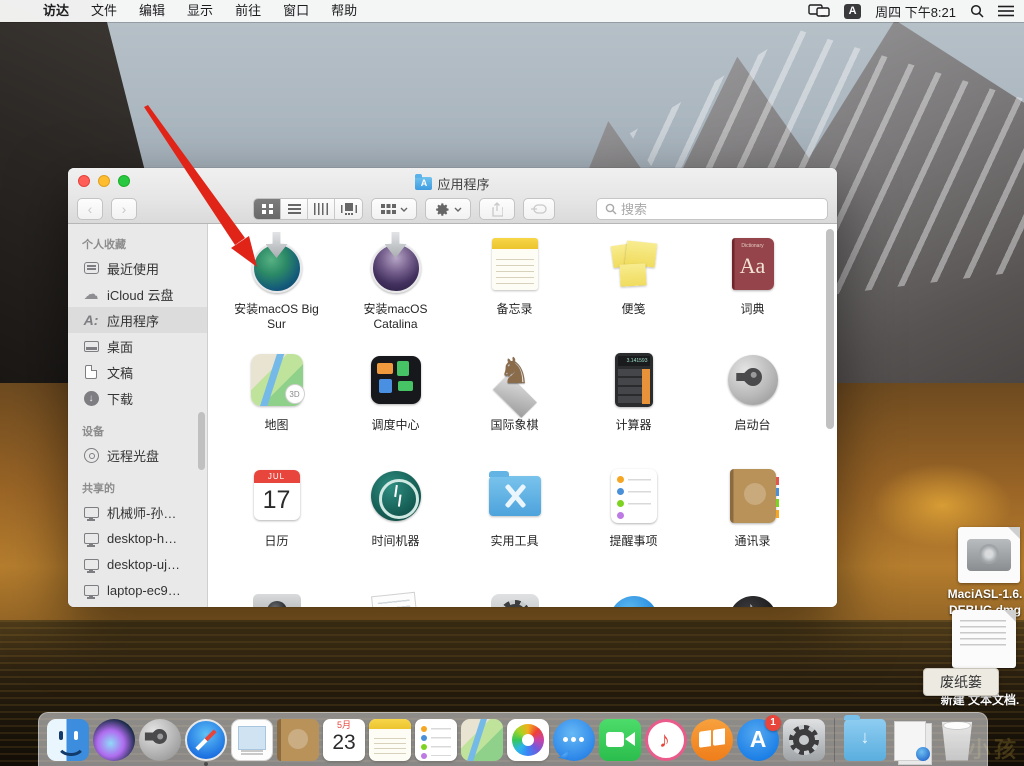  What do you see at coordinates (137, 605) in the screenshot?
I see `sidebar-item-shared-5: matebookx` at bounding box center [137, 605].